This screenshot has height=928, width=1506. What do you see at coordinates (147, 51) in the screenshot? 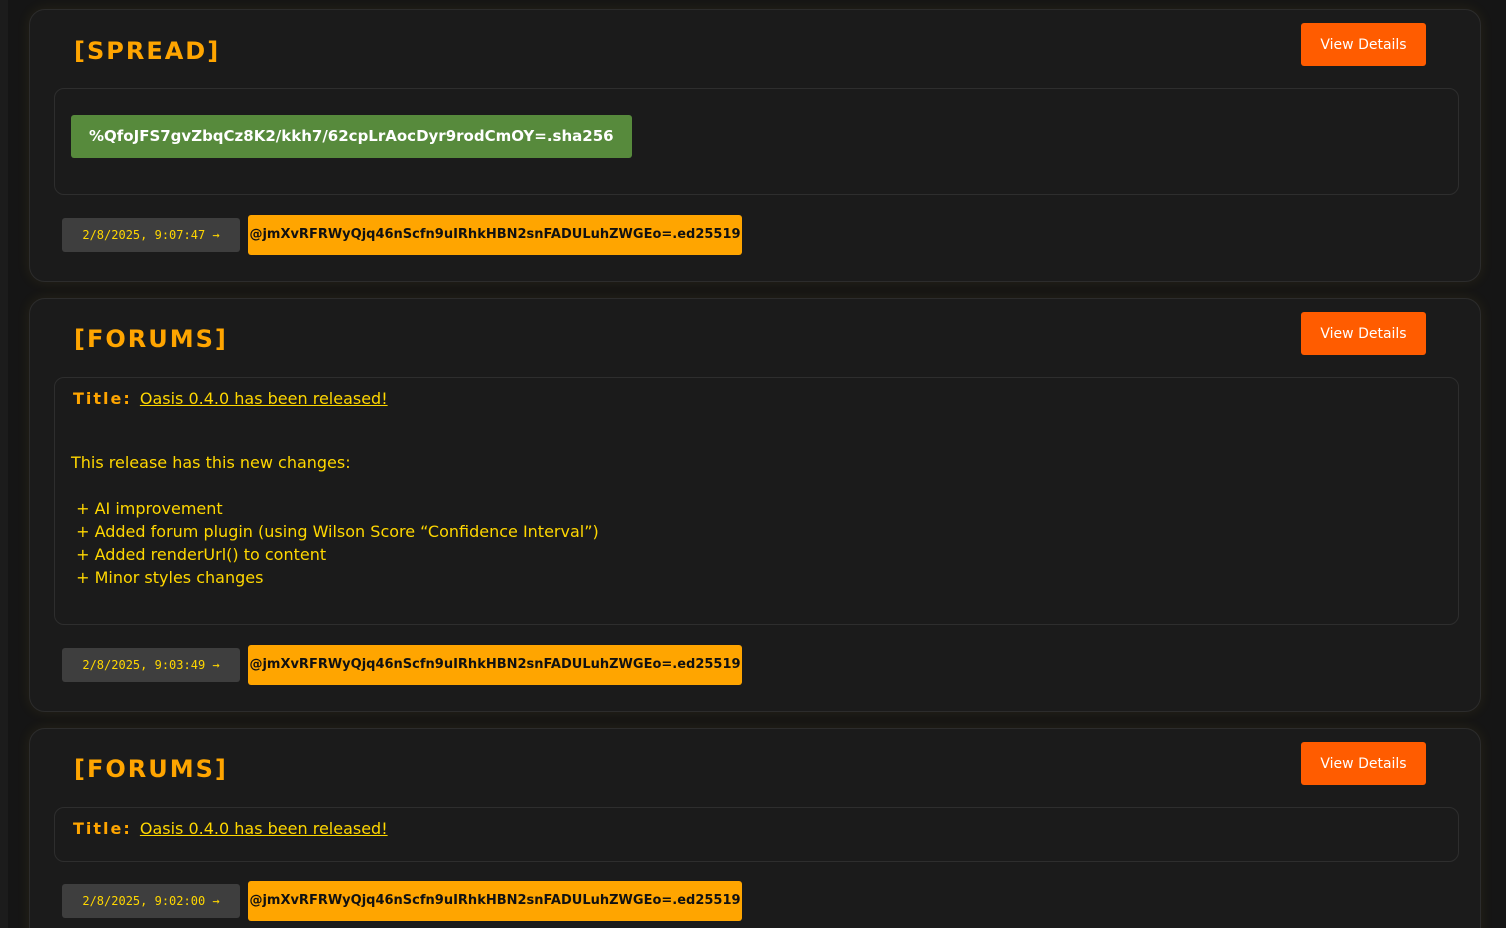
I see `post-type-label: [SPREAD]` at bounding box center [147, 51].